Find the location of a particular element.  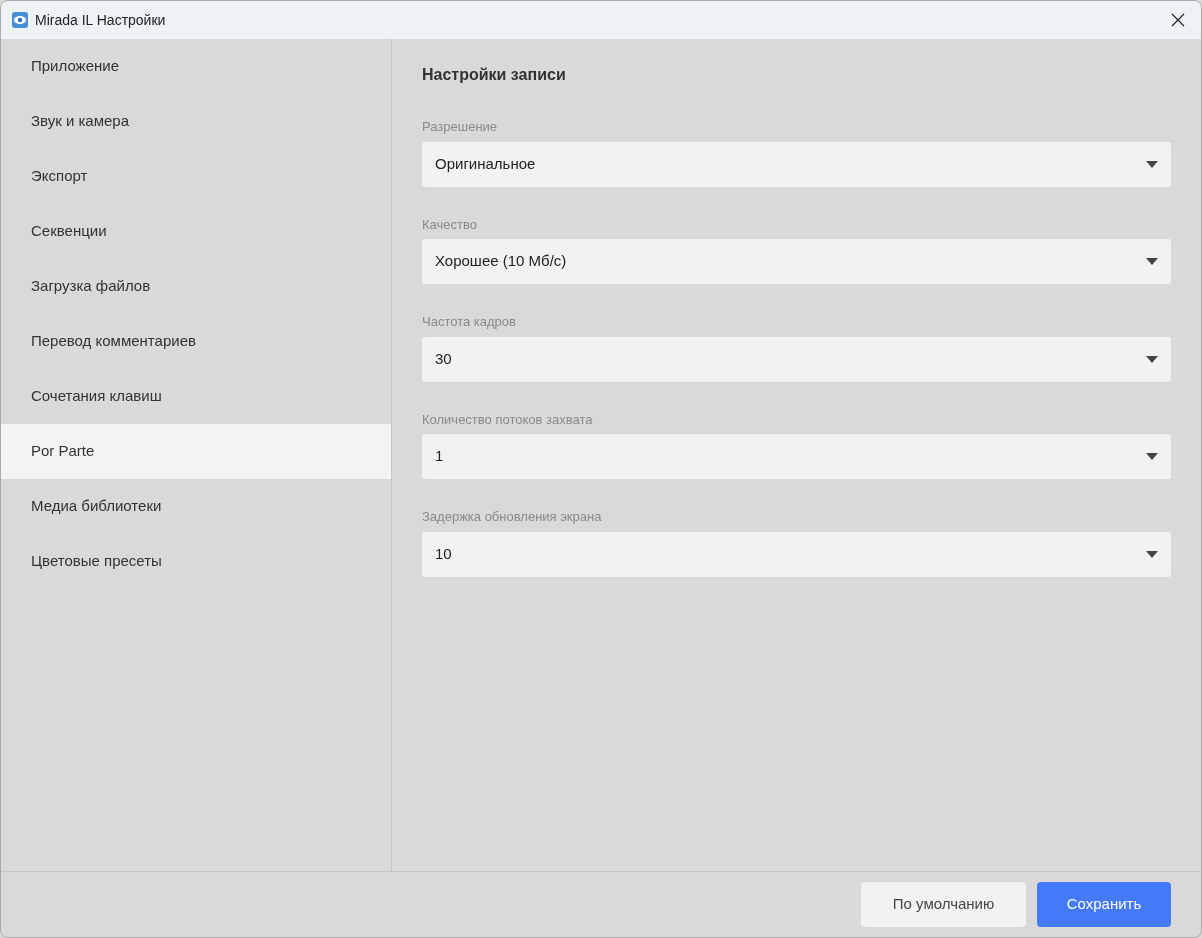

section-title: Настройки записи is located at coordinates (494, 75).